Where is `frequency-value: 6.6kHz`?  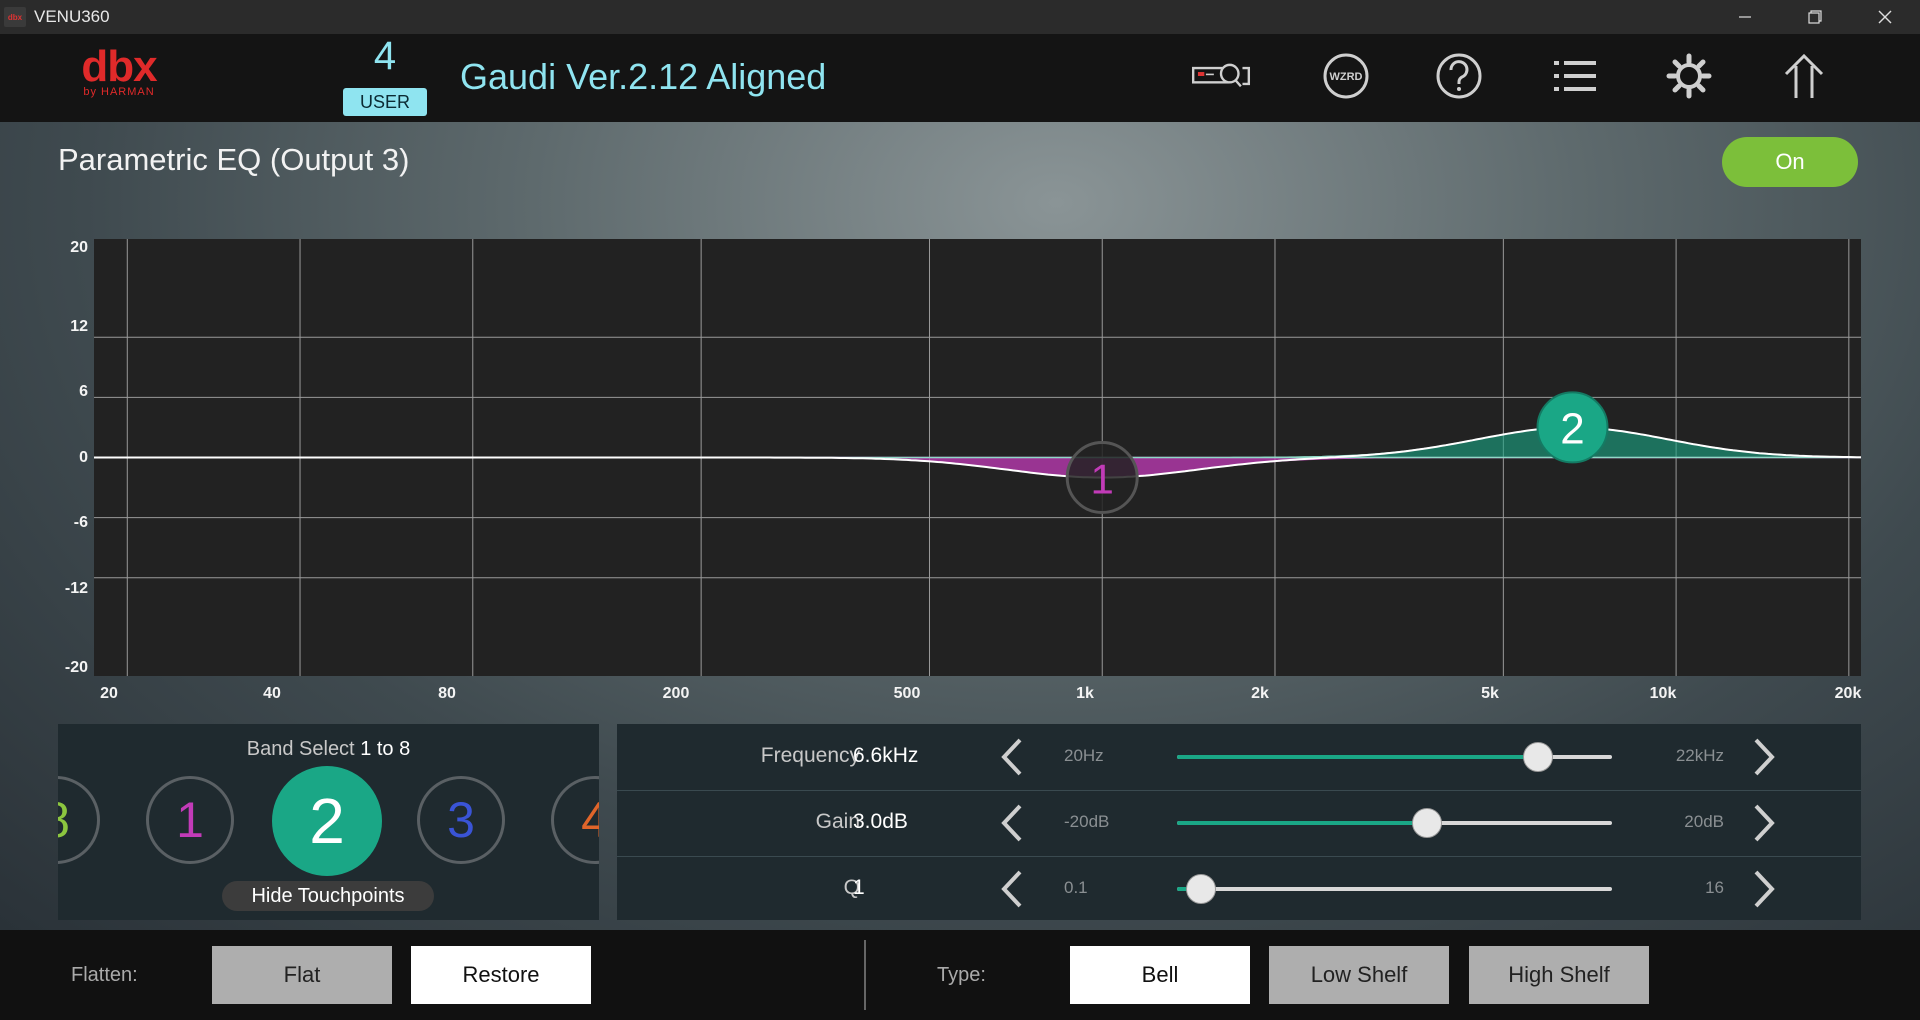 frequency-value: 6.6kHz is located at coordinates (886, 755).